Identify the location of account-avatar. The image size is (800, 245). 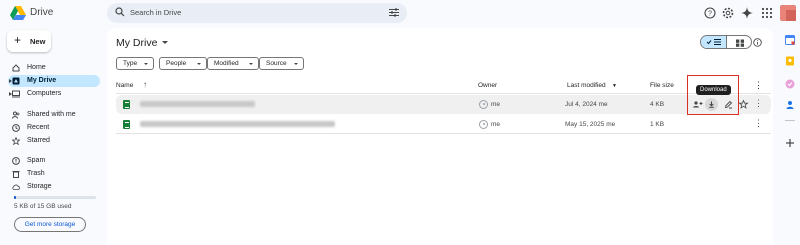
(788, 13).